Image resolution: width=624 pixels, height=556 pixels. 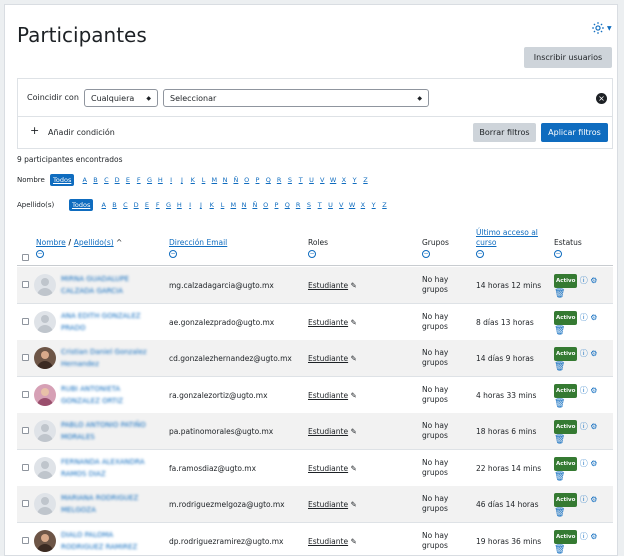 I want to click on initial-apellido-letter-ñ: Ñ, so click(x=255, y=205).